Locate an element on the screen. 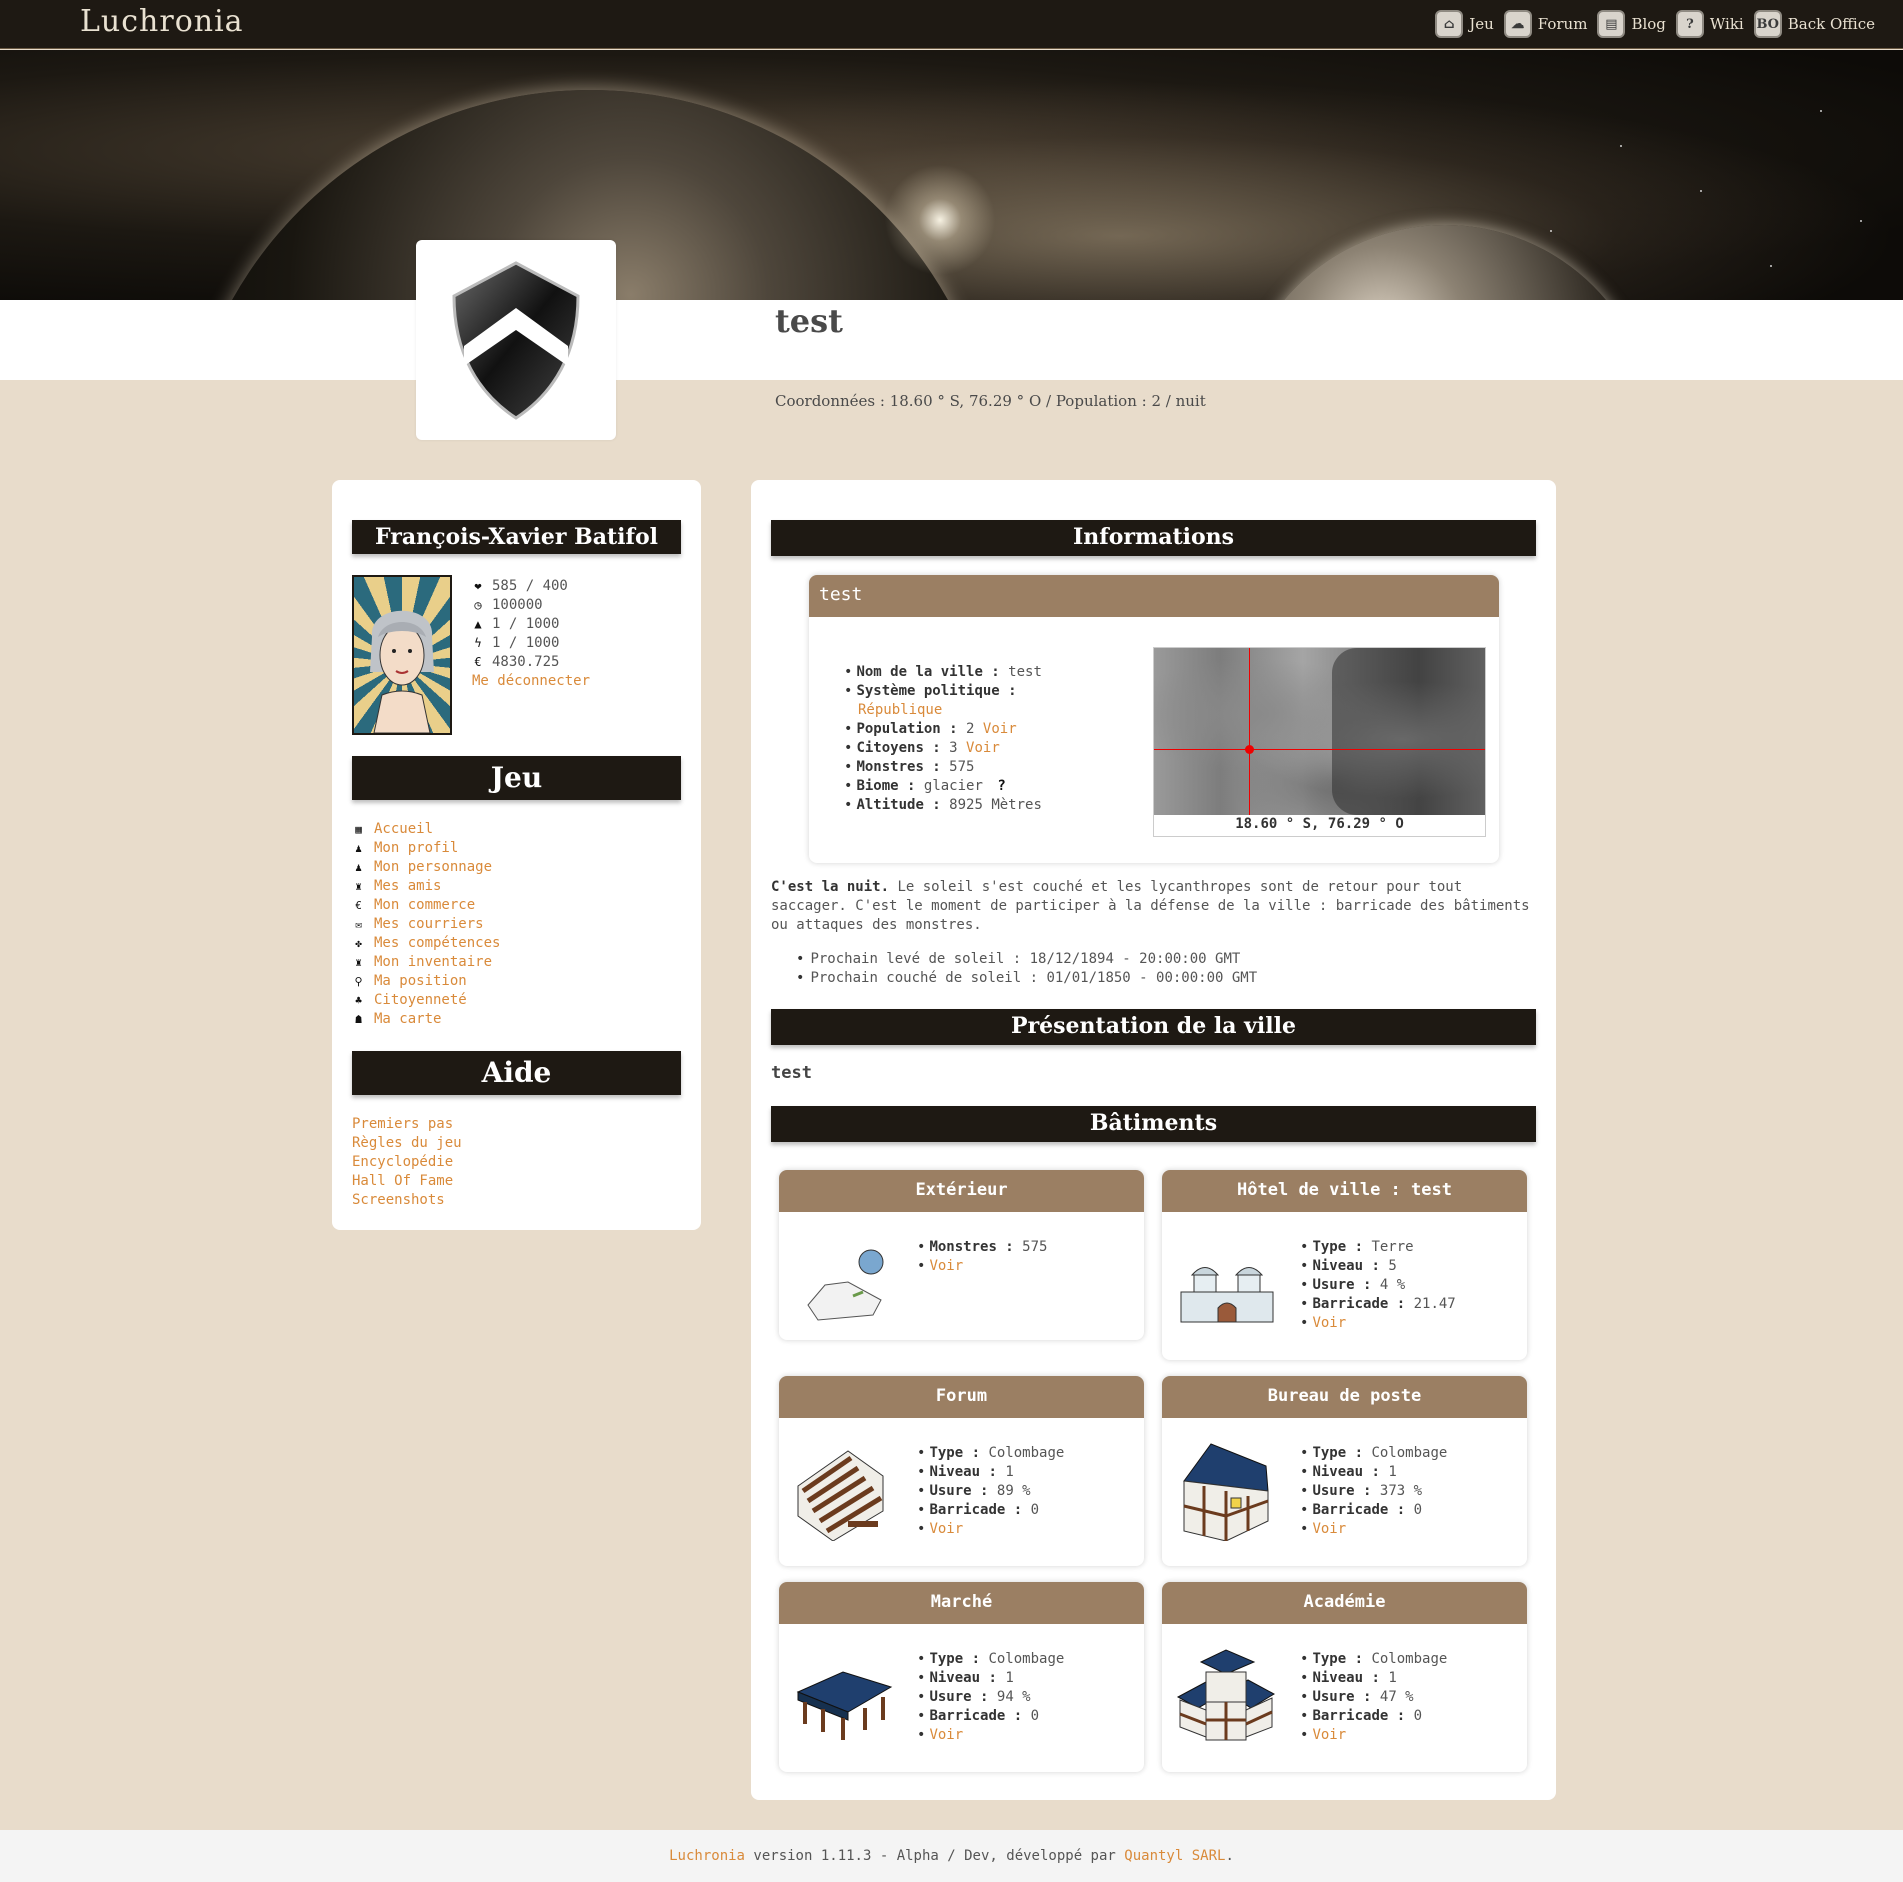  map-image is located at coordinates (1319, 731).